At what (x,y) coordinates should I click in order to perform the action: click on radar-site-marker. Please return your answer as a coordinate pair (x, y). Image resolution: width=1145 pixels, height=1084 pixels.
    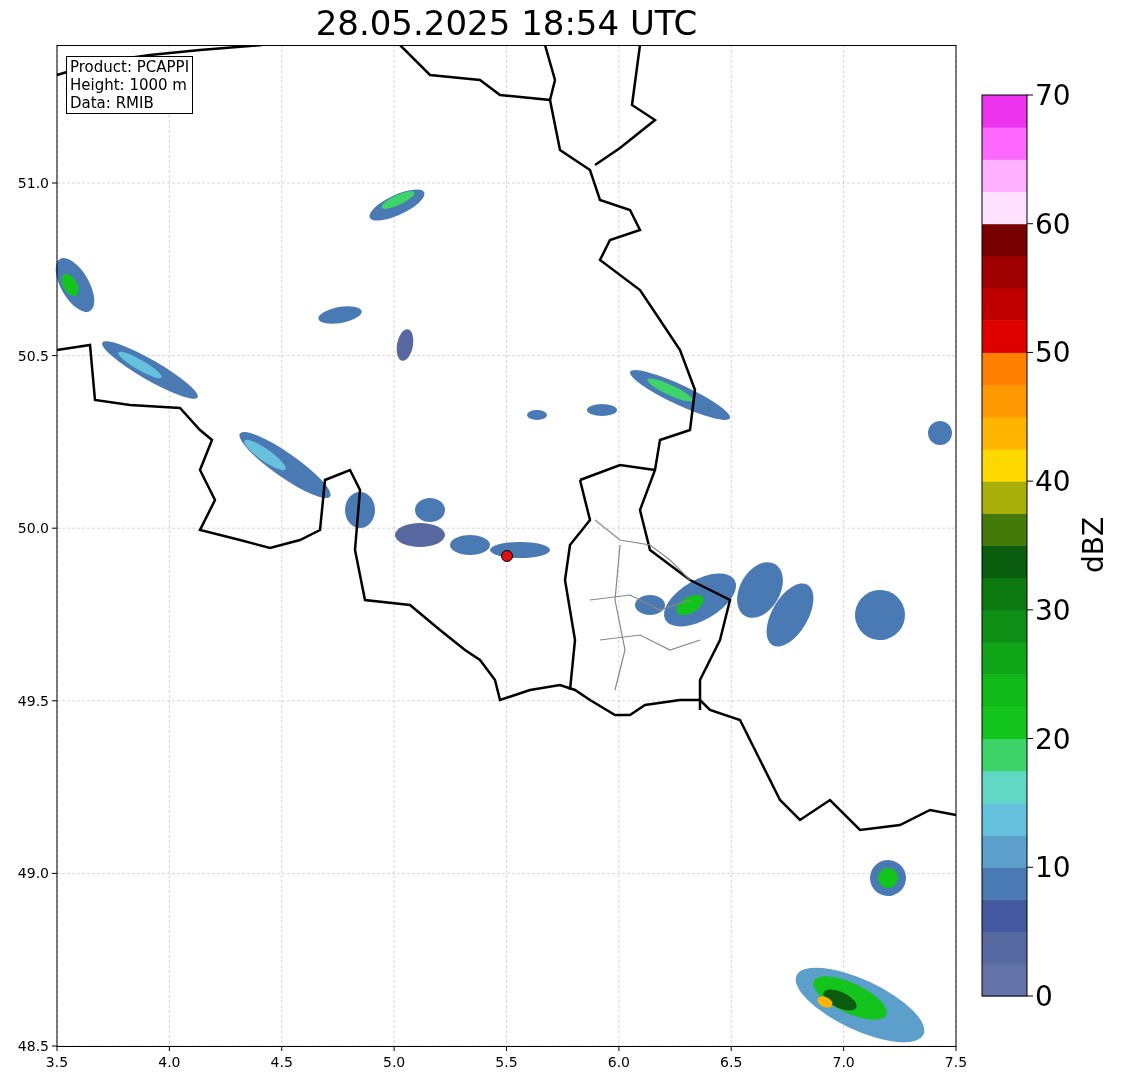
    Looking at the image, I should click on (507, 556).